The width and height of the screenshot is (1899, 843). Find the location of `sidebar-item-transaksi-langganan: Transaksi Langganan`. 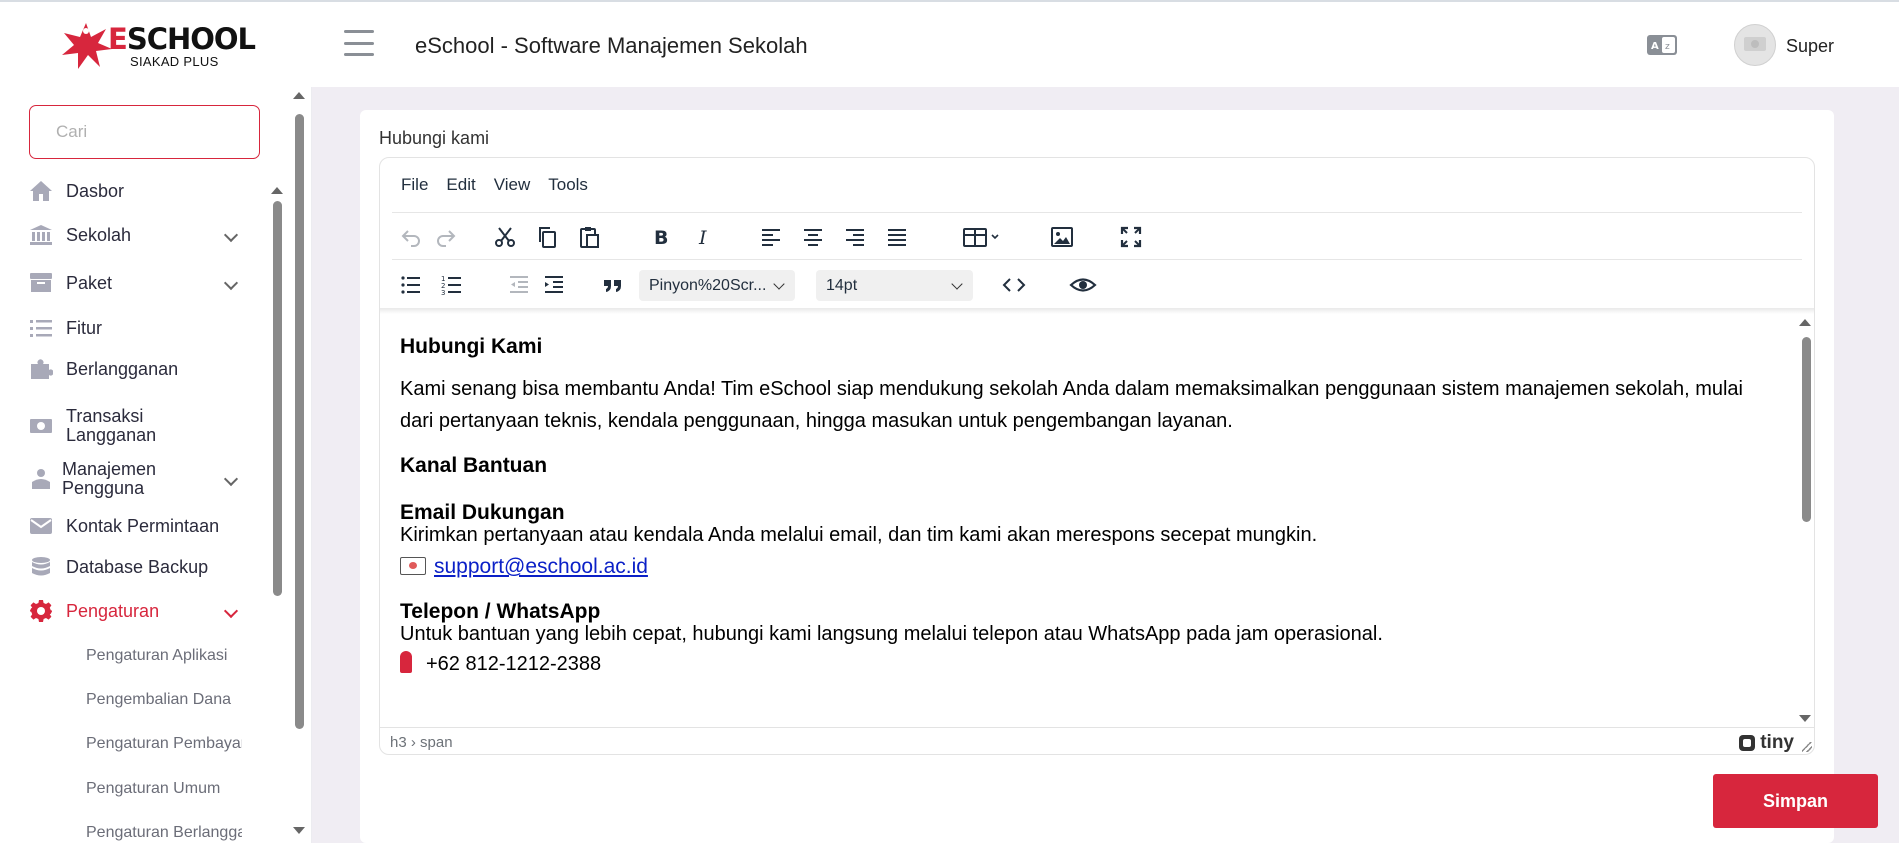

sidebar-item-transaksi-langganan: Transaksi Langganan is located at coordinates (138, 426).